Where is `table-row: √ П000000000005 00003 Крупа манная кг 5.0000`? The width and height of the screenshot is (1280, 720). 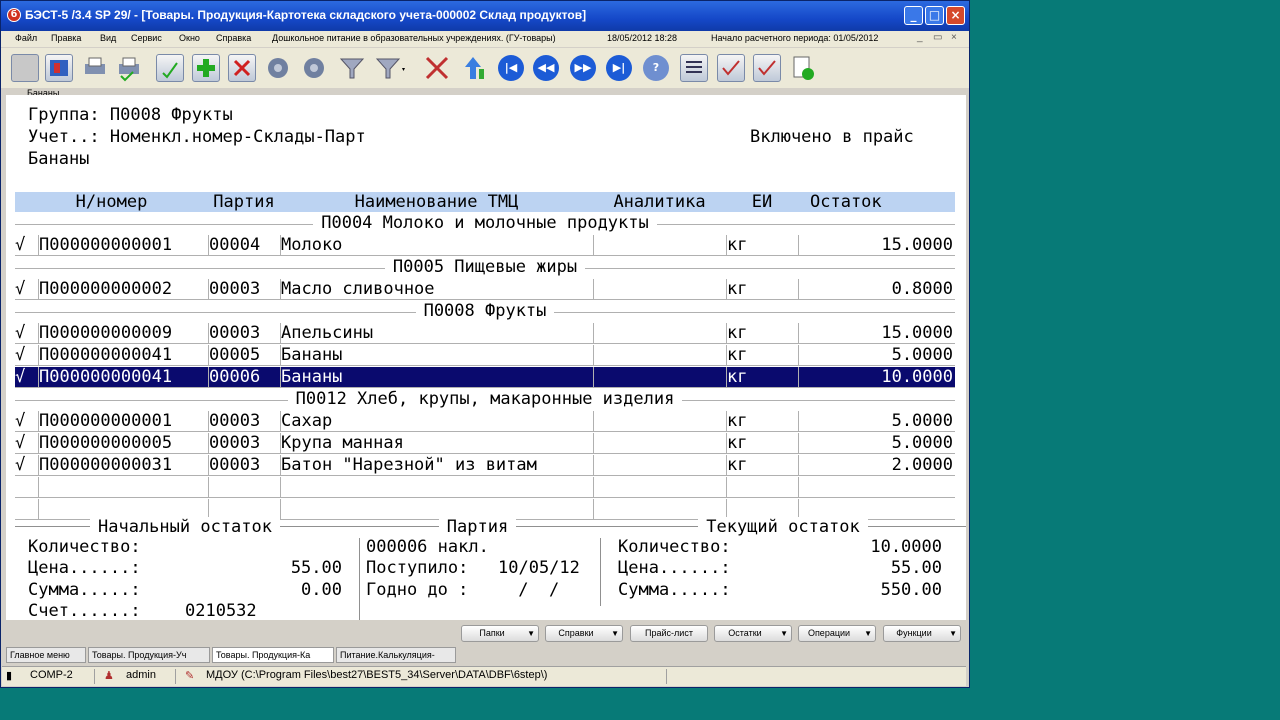 table-row: √ П000000000005 00003 Крупа манная кг 5.0000 is located at coordinates (485, 443).